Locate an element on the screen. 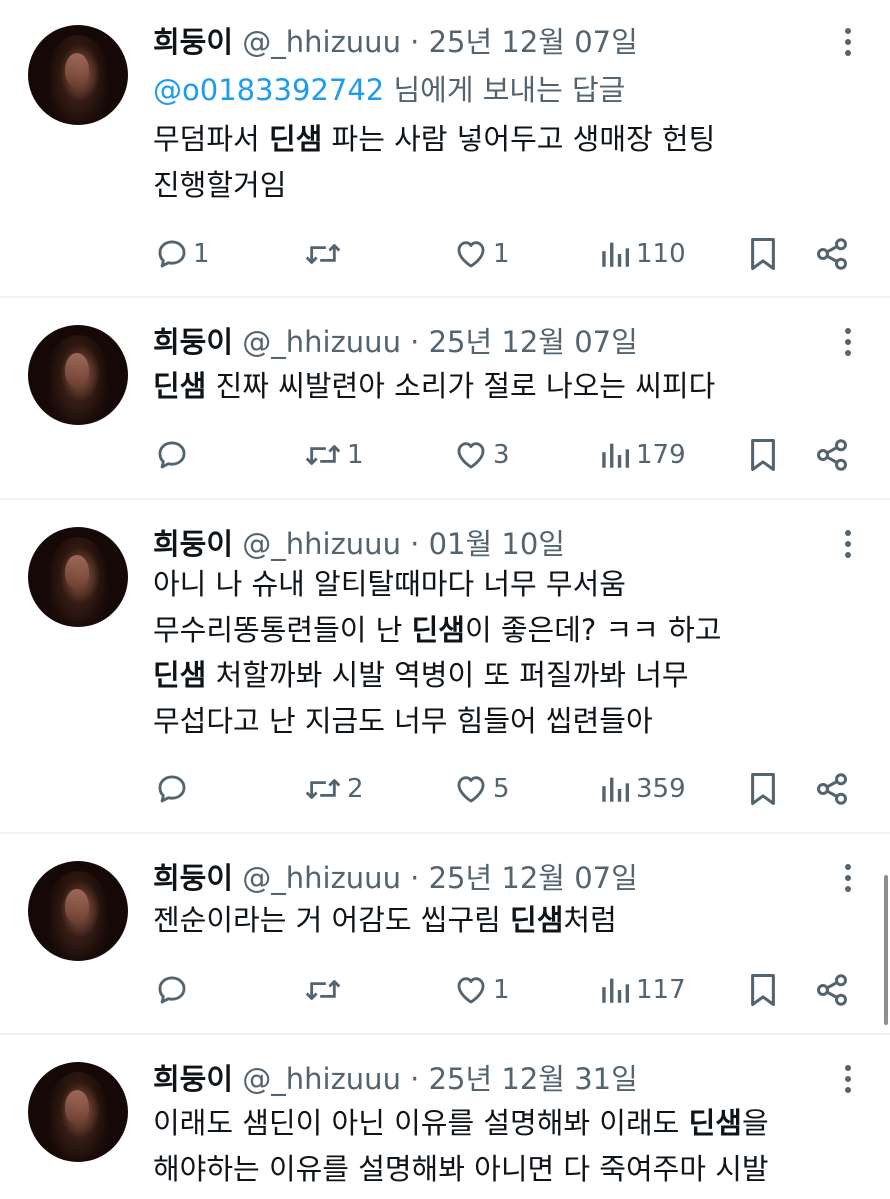 Image resolution: width=890 pixels, height=1199 pixels. reply-button: 1 is located at coordinates (182, 254).